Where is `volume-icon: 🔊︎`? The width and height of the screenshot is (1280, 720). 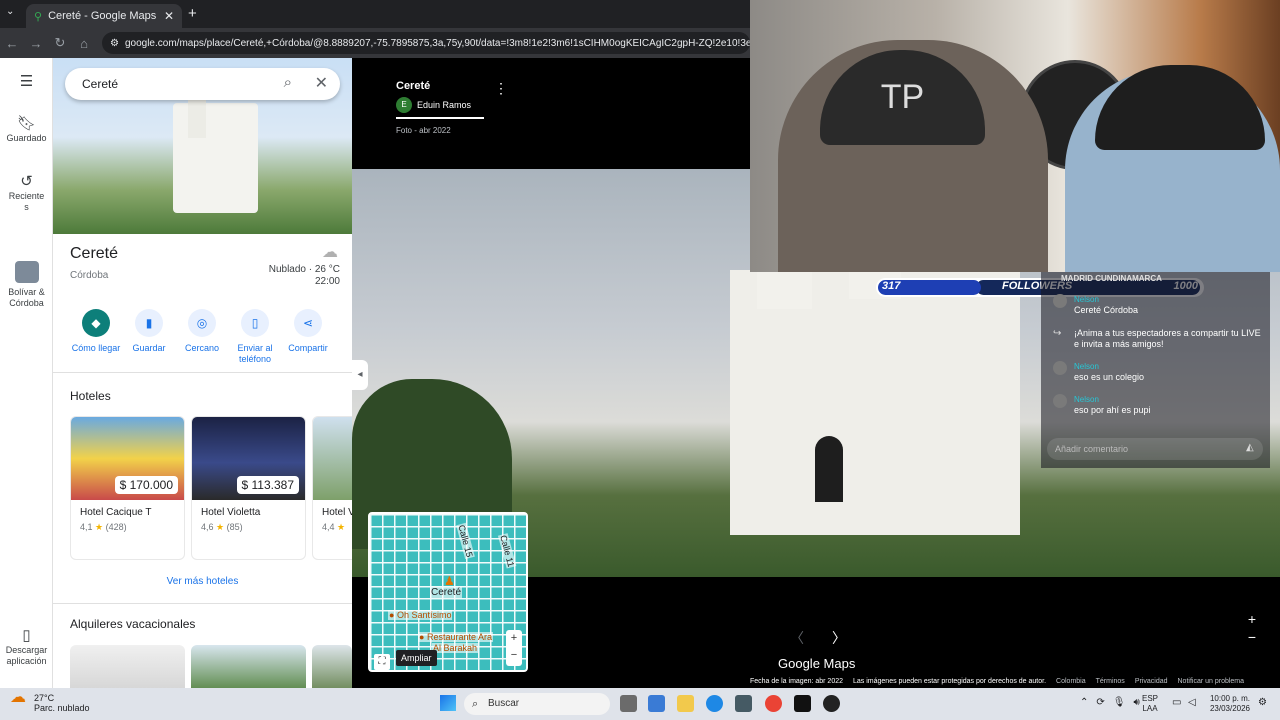
volume-icon: 🔊︎ is located at coordinates (1136, 702).